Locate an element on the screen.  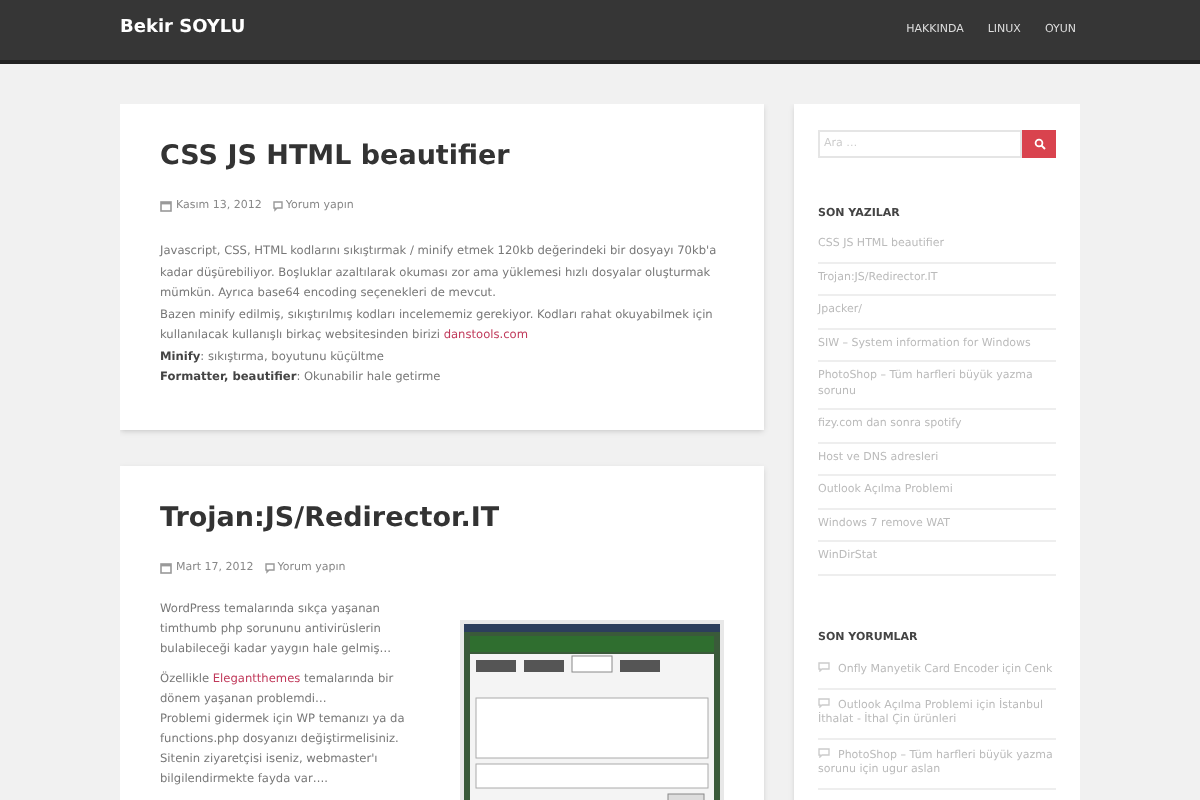
search-icon is located at coordinates (1039, 144).